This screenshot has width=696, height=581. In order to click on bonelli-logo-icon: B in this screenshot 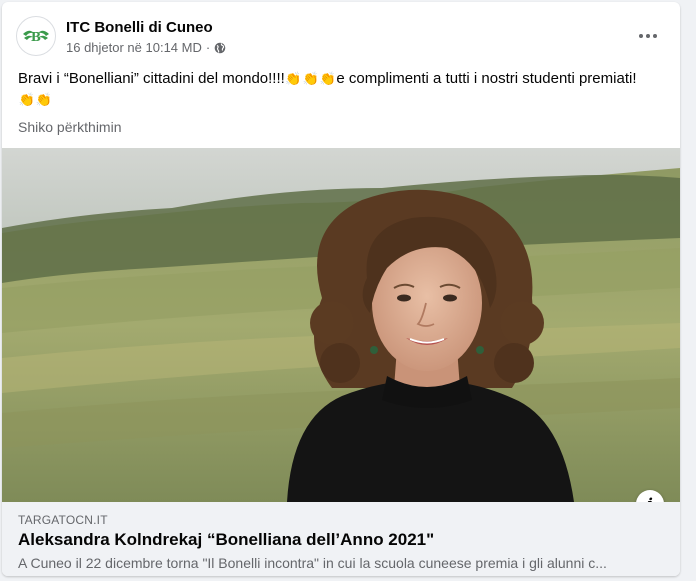, I will do `click(36, 37)`.